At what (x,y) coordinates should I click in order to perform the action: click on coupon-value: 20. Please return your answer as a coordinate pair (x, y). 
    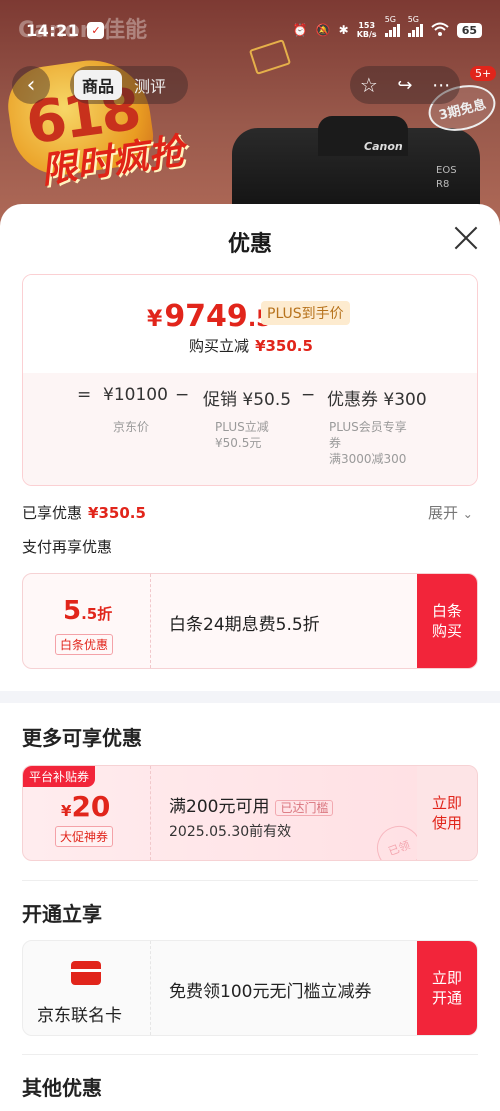
    Looking at the image, I should click on (91, 806).